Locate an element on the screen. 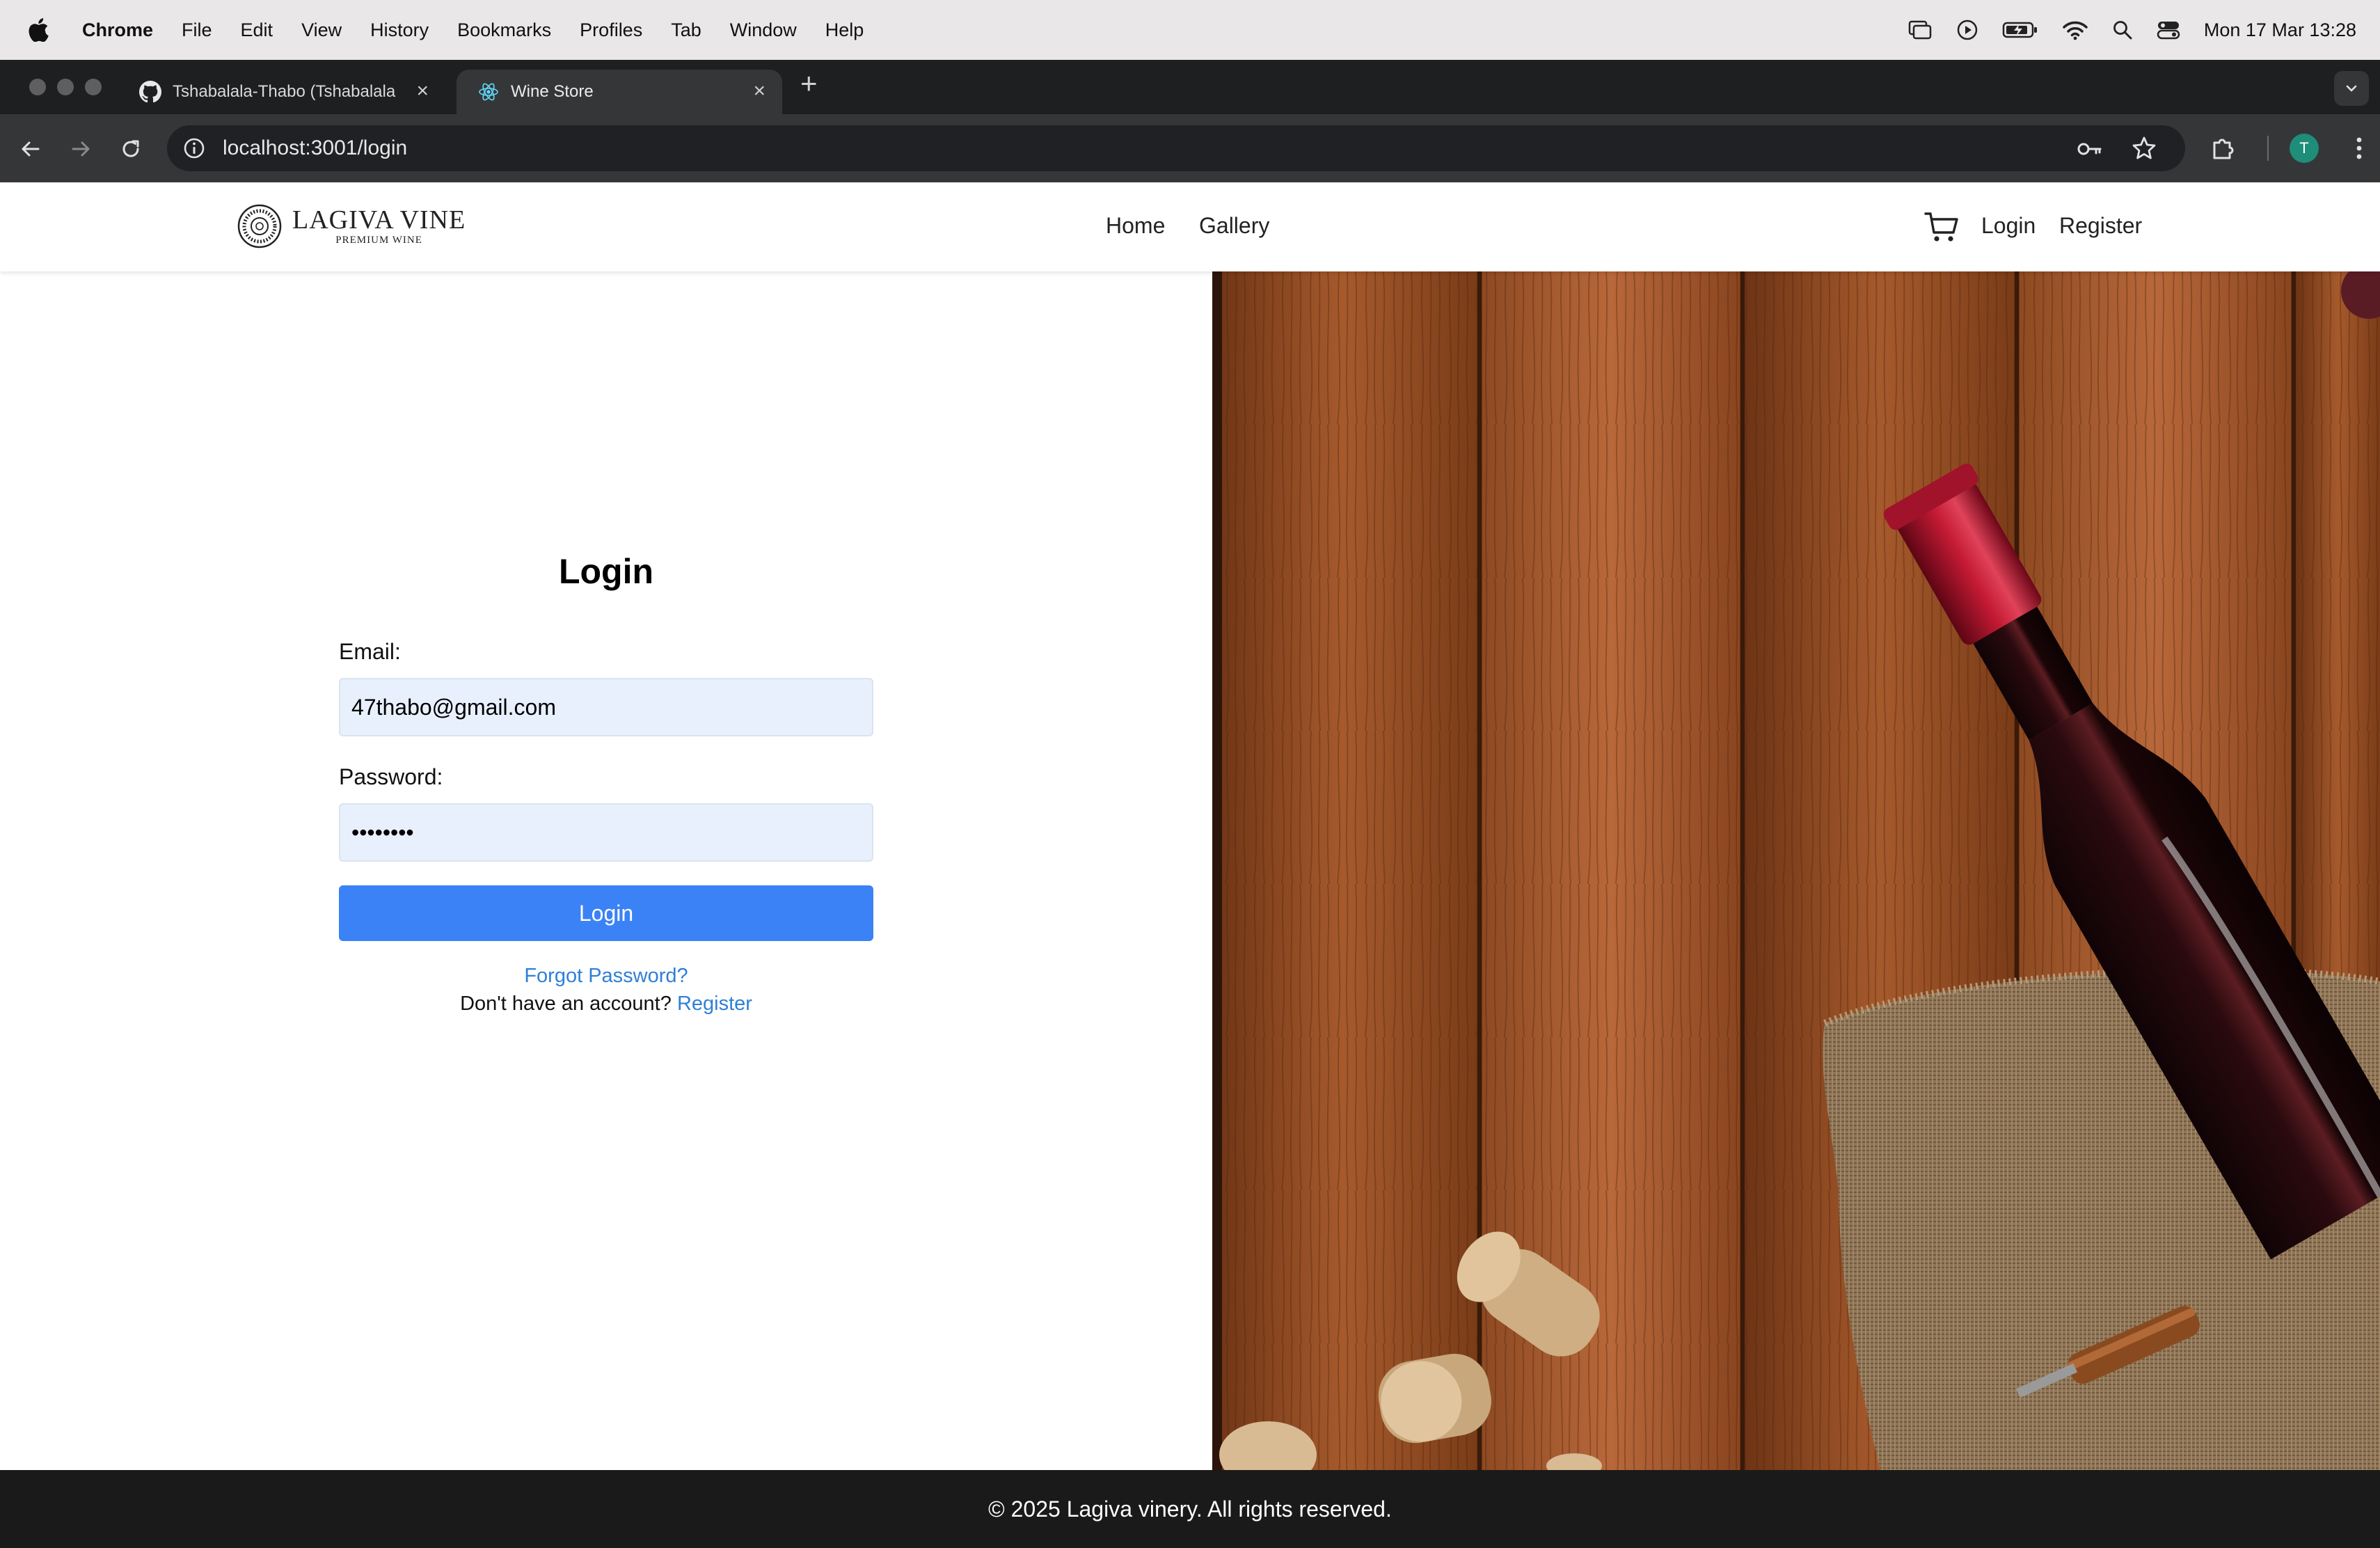 This screenshot has height=1548, width=2380. new-tab-button: + is located at coordinates (809, 83).